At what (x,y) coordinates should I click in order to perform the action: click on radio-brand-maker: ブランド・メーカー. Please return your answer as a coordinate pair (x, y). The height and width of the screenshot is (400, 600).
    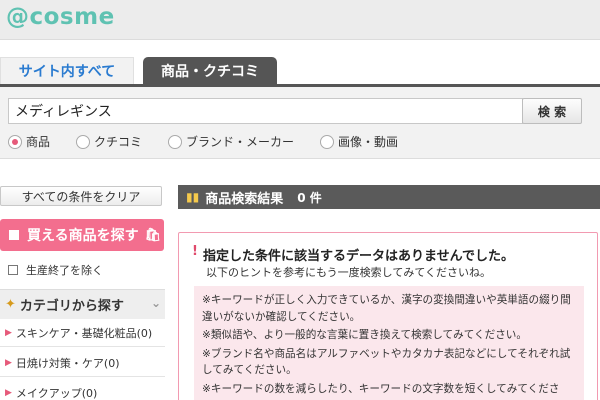
    Looking at the image, I should click on (231, 141).